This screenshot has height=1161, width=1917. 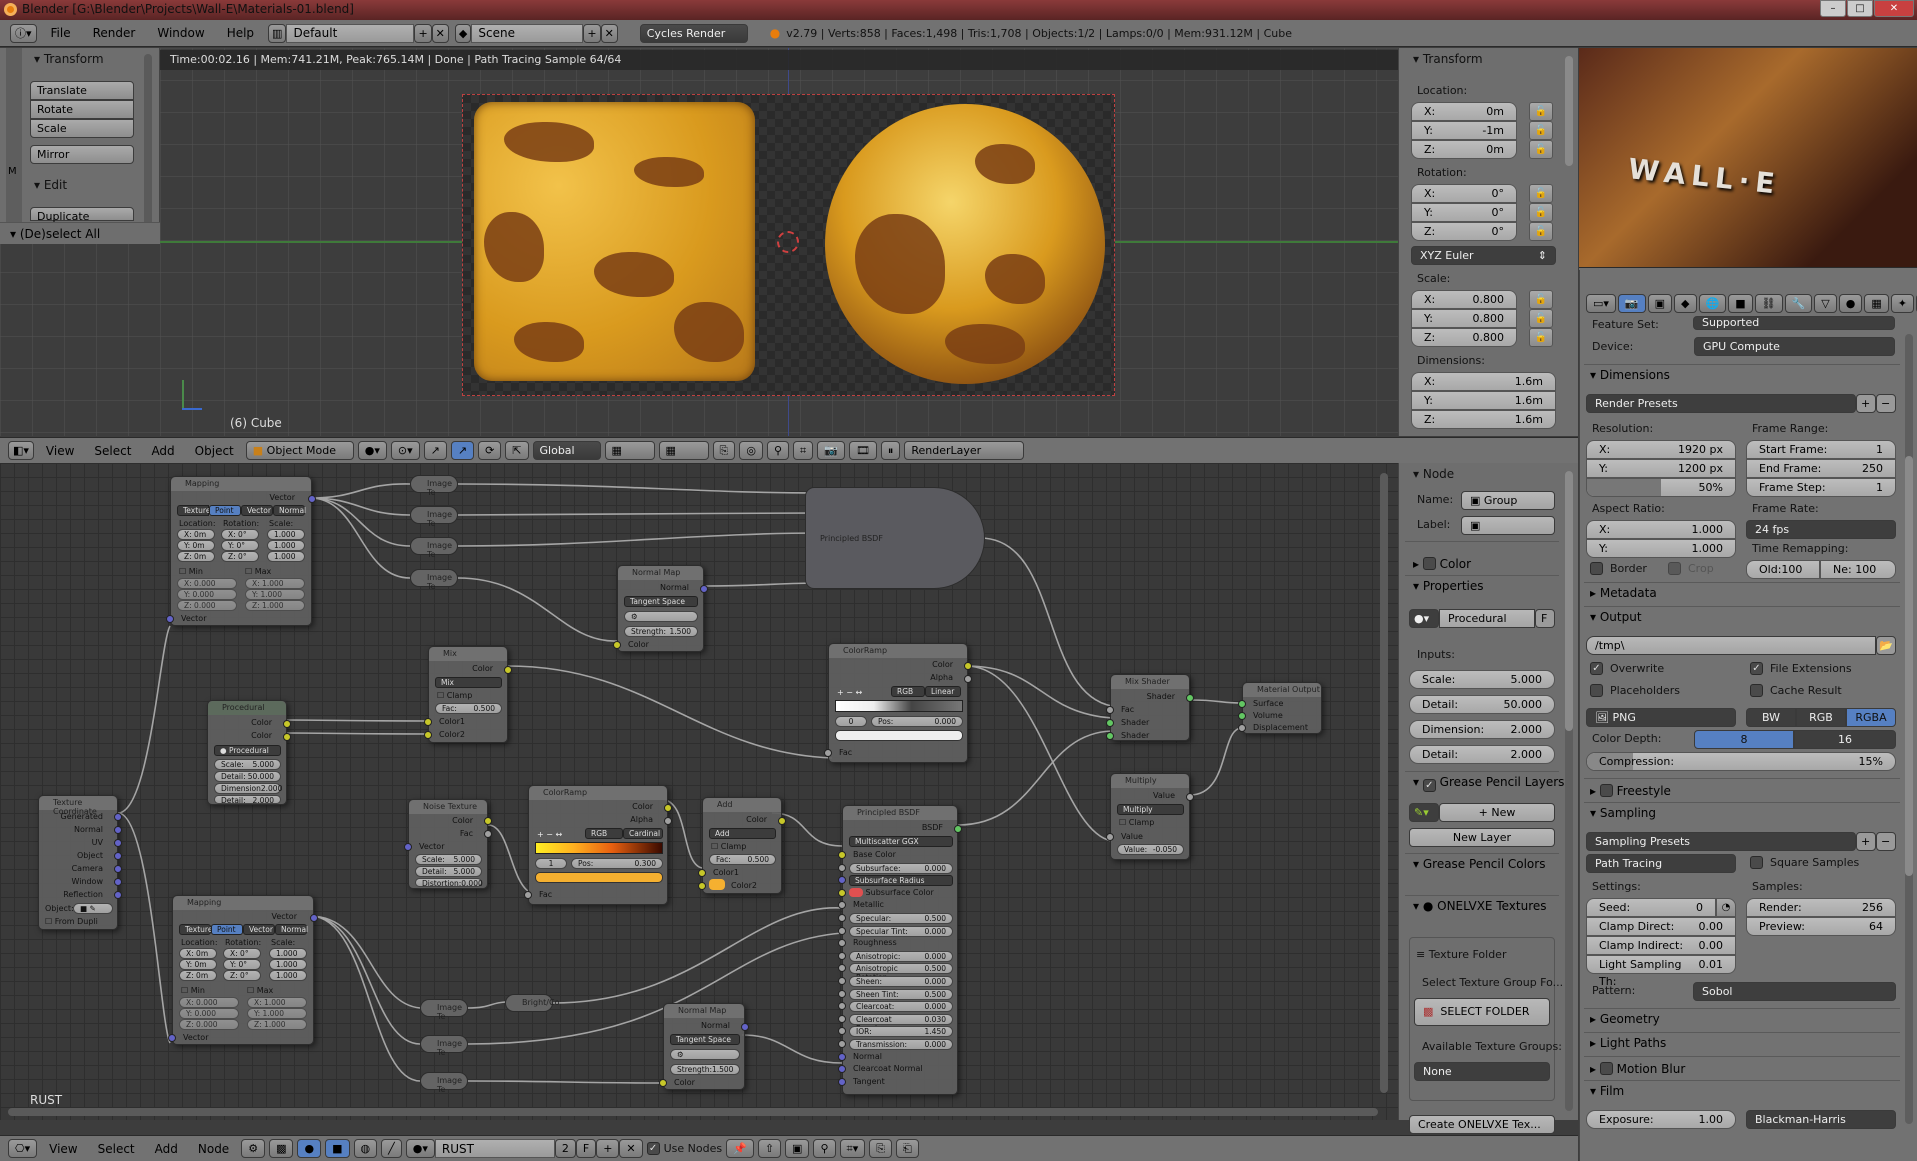 I want to click on shader-linestyle-icon: ╱, so click(x=391, y=1148).